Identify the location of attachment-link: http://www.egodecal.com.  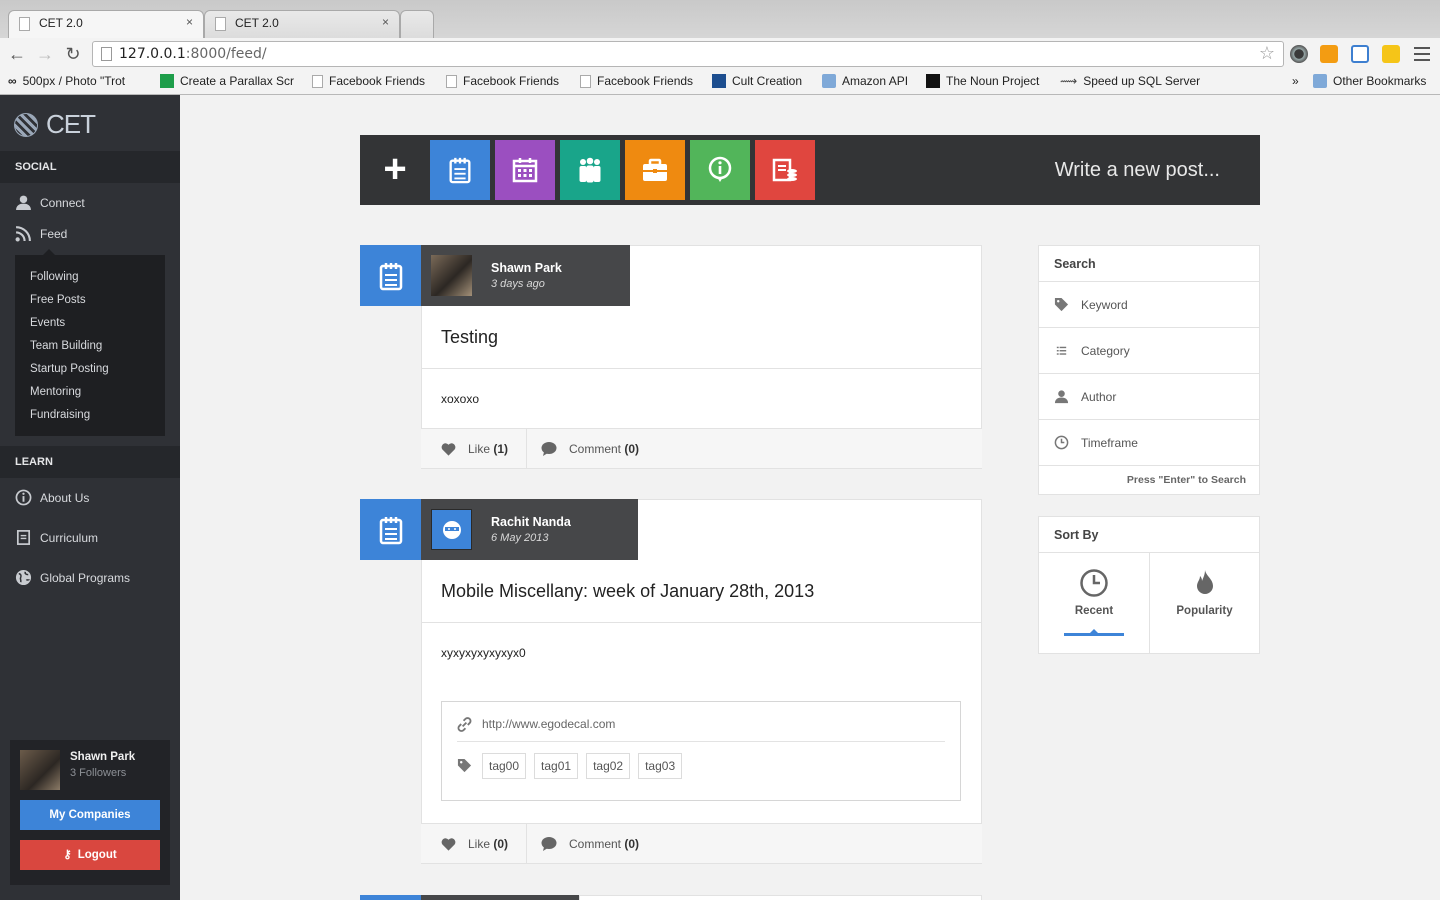
(548, 724).